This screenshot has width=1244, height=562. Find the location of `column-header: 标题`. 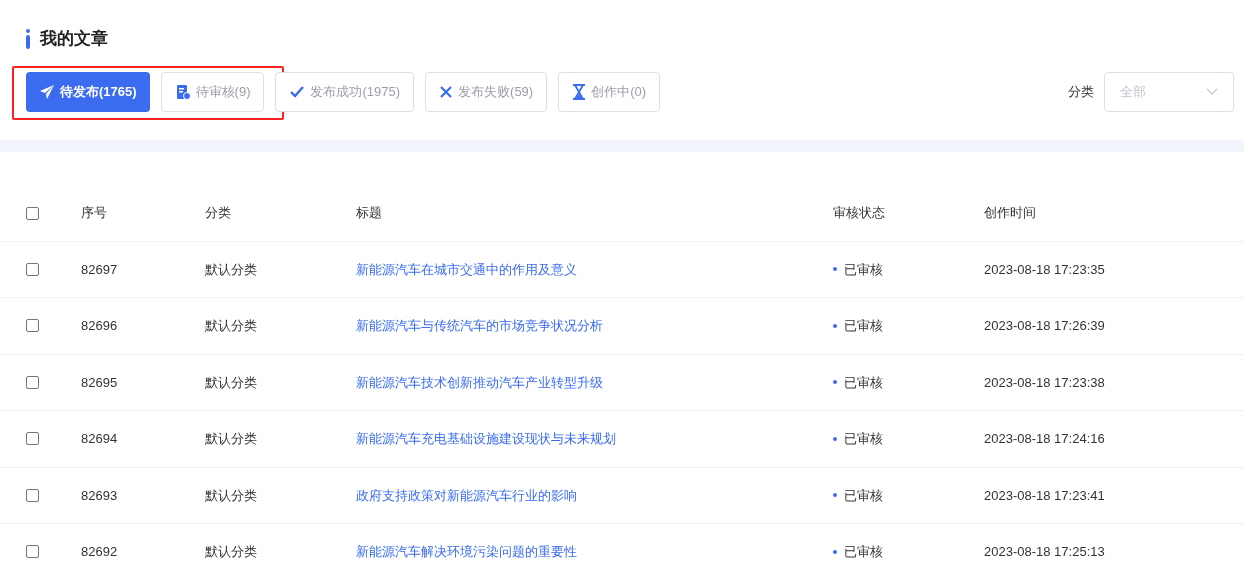

column-header: 标题 is located at coordinates (369, 213).